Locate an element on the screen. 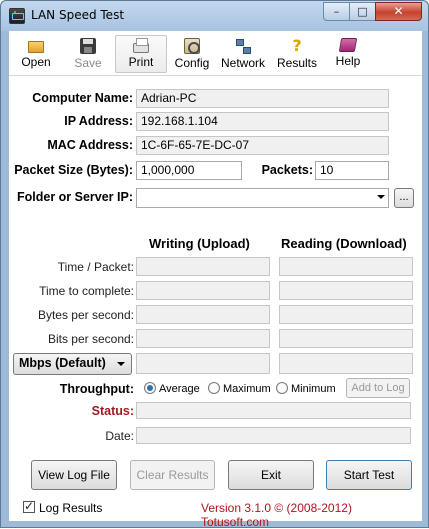 The width and height of the screenshot is (429, 529). mac-address-label: MAC Address: is located at coordinates (90, 145).